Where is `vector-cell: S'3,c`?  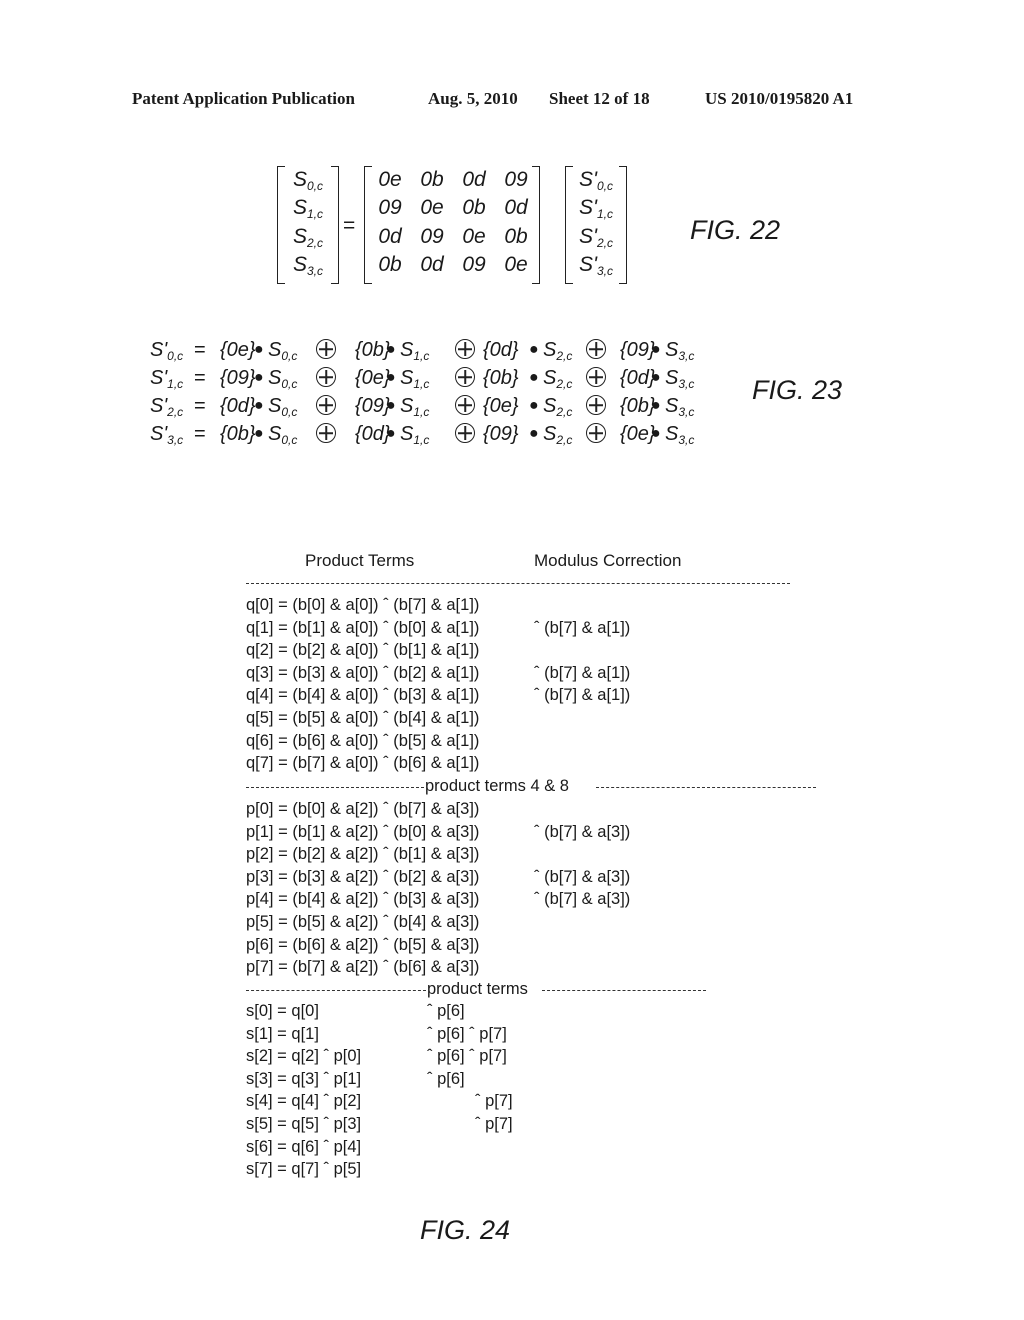 vector-cell: S'3,c is located at coordinates (596, 268).